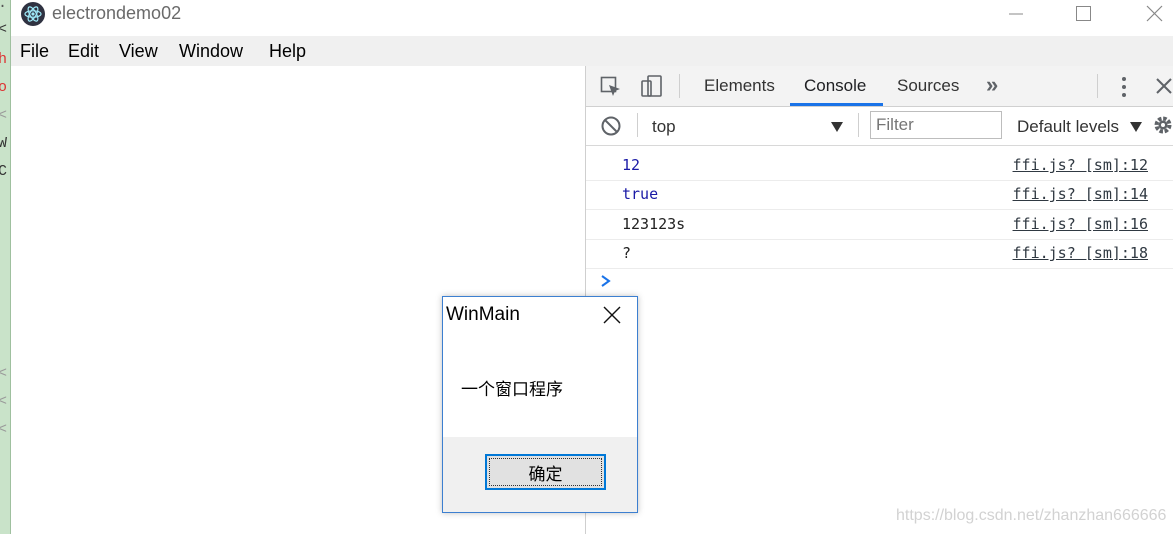 The height and width of the screenshot is (534, 1173). I want to click on filter-input, so click(936, 125).